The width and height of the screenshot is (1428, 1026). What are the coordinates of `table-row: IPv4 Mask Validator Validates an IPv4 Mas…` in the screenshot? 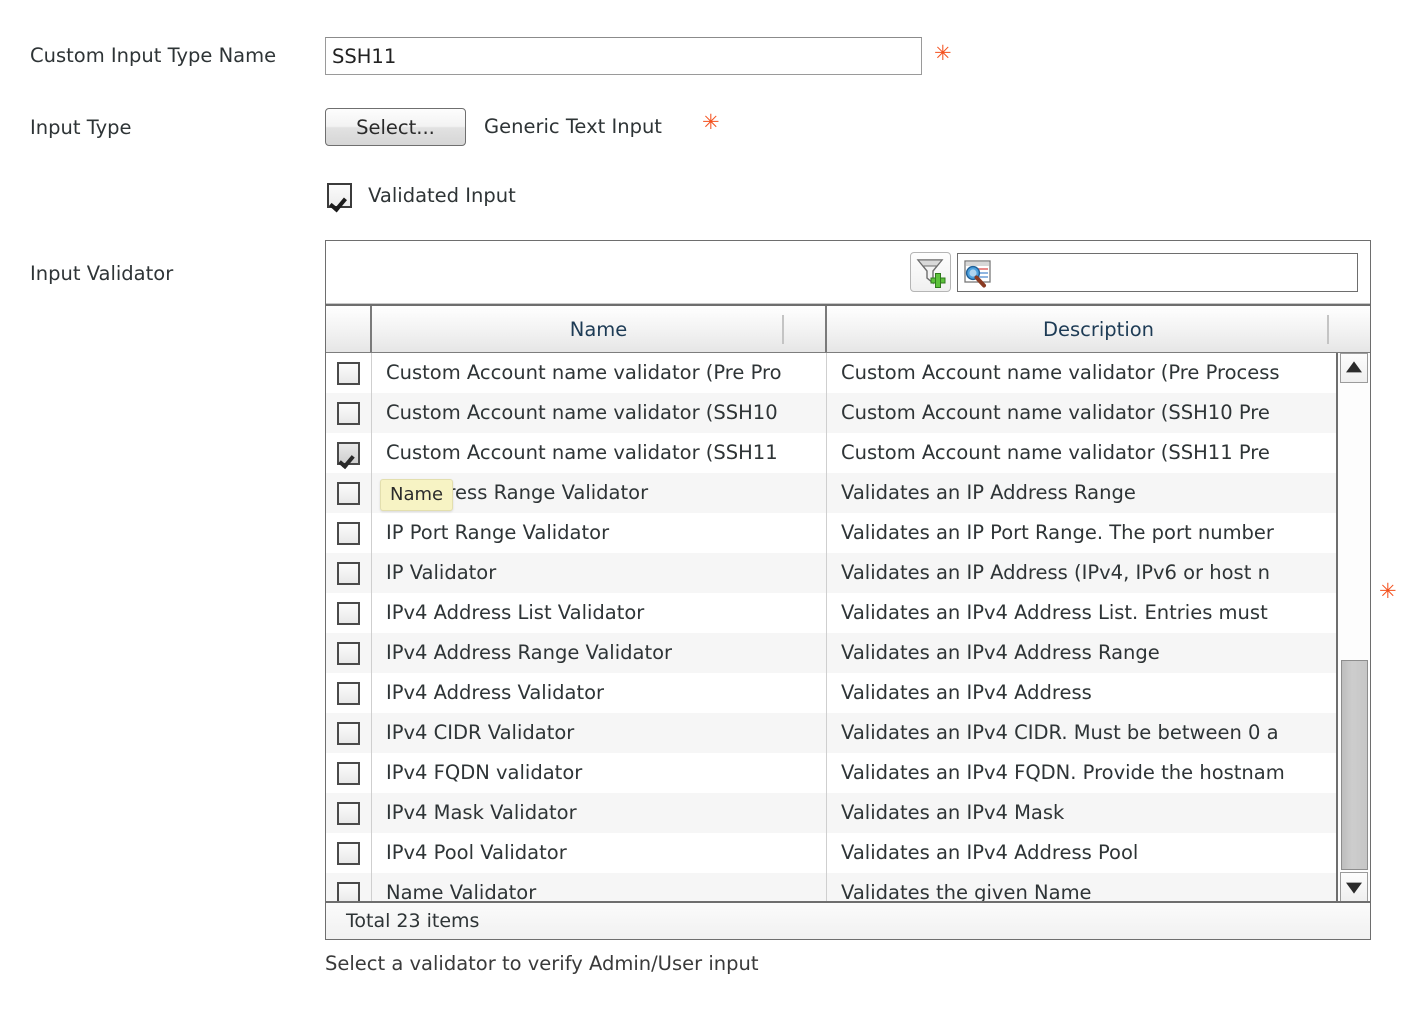 It's located at (831, 813).